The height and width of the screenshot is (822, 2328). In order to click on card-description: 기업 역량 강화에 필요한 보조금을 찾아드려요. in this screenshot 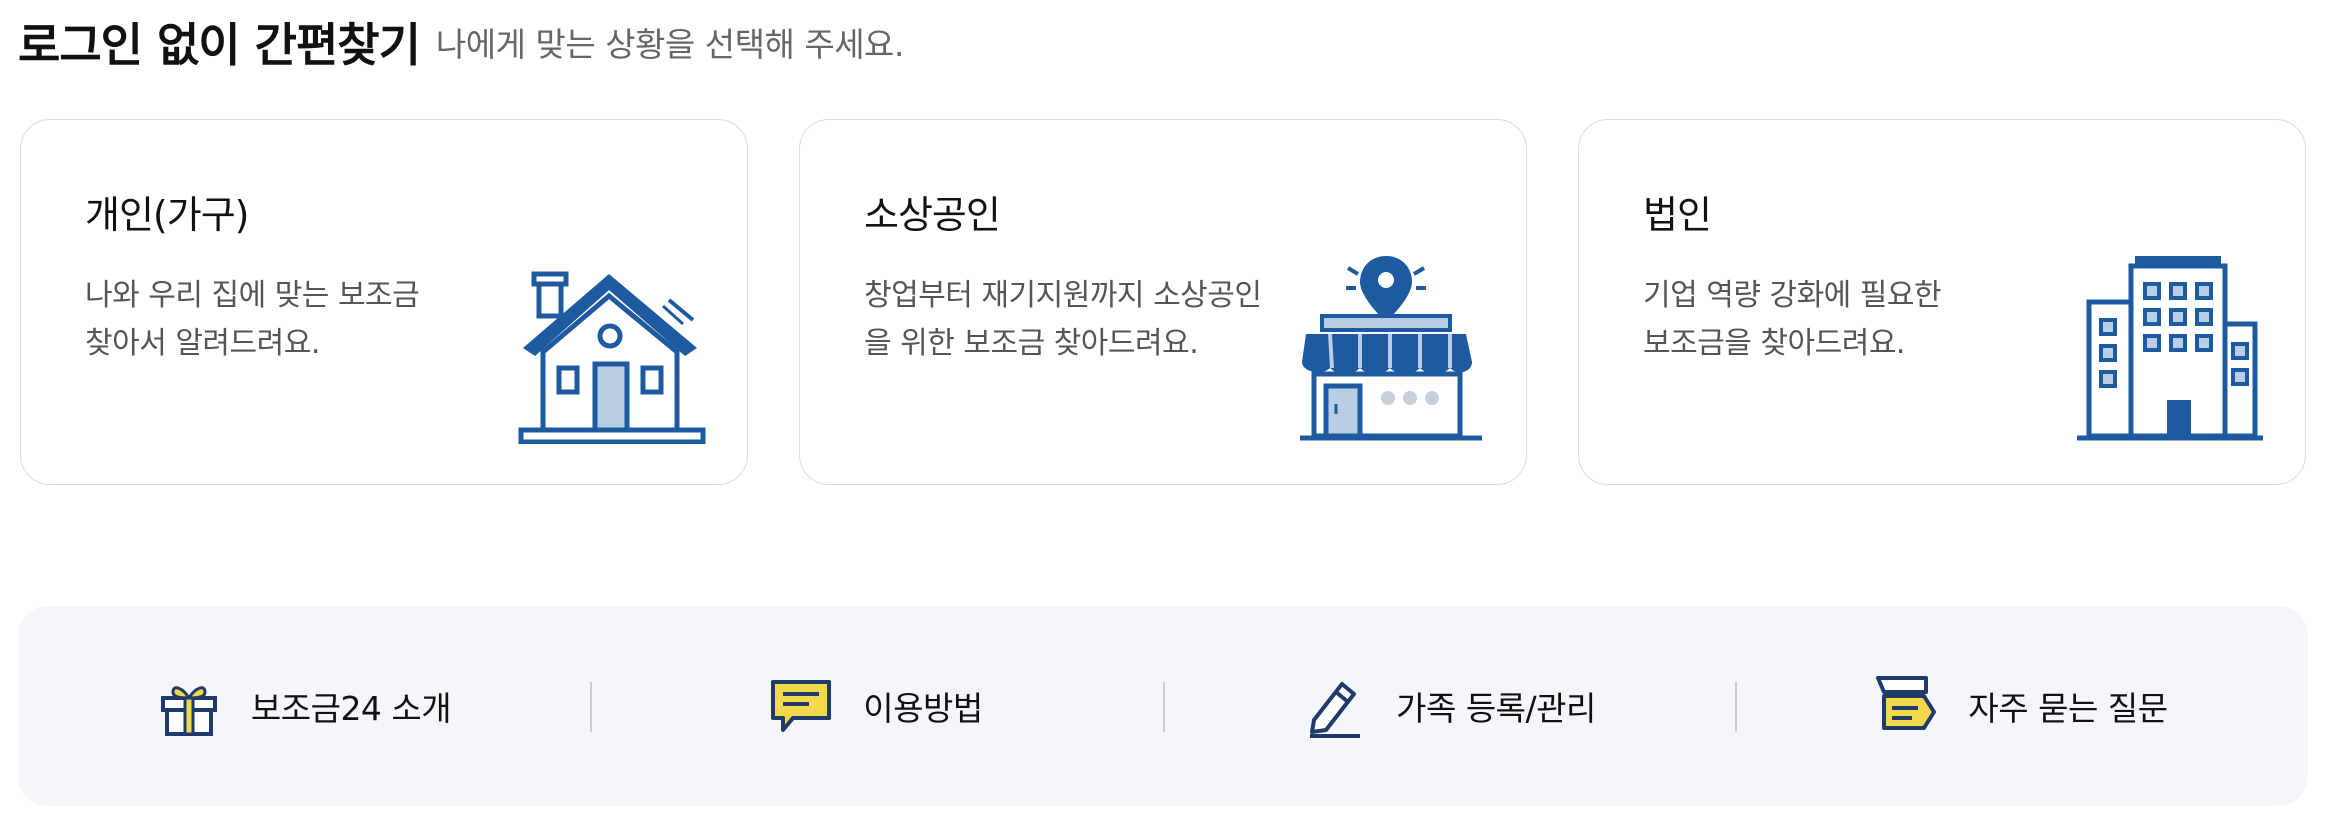, I will do `click(1863, 320)`.